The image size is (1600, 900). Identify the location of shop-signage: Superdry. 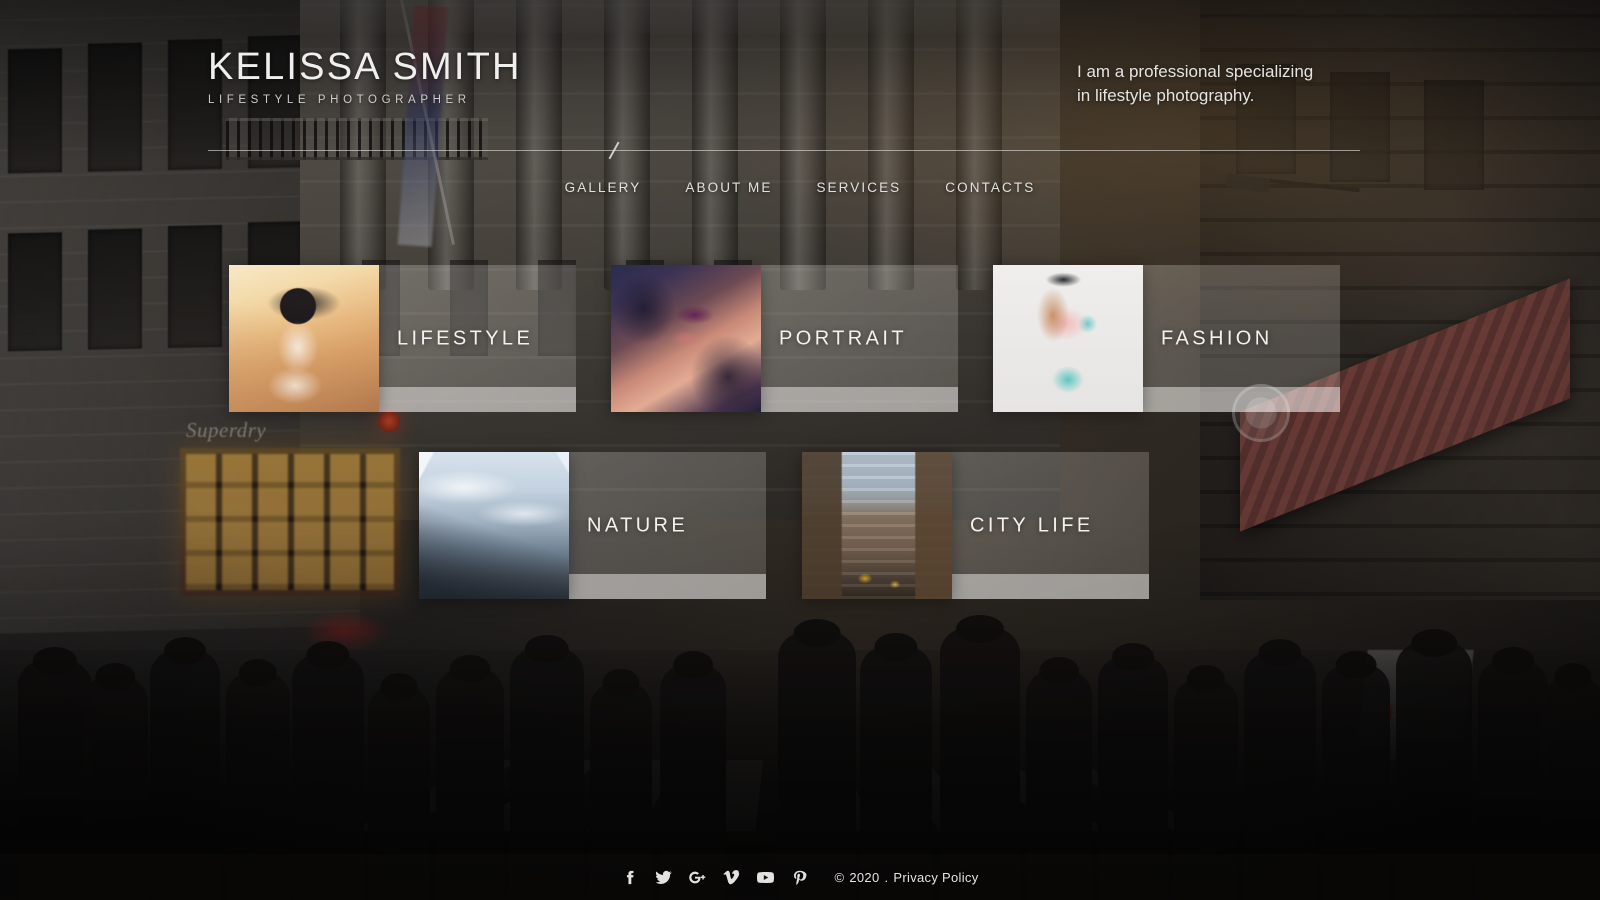
(226, 430).